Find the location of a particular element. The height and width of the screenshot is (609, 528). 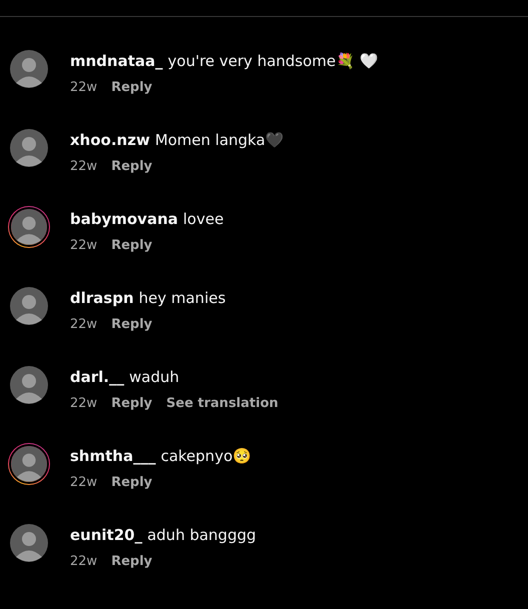

see-translation-button: See translation is located at coordinates (222, 403).